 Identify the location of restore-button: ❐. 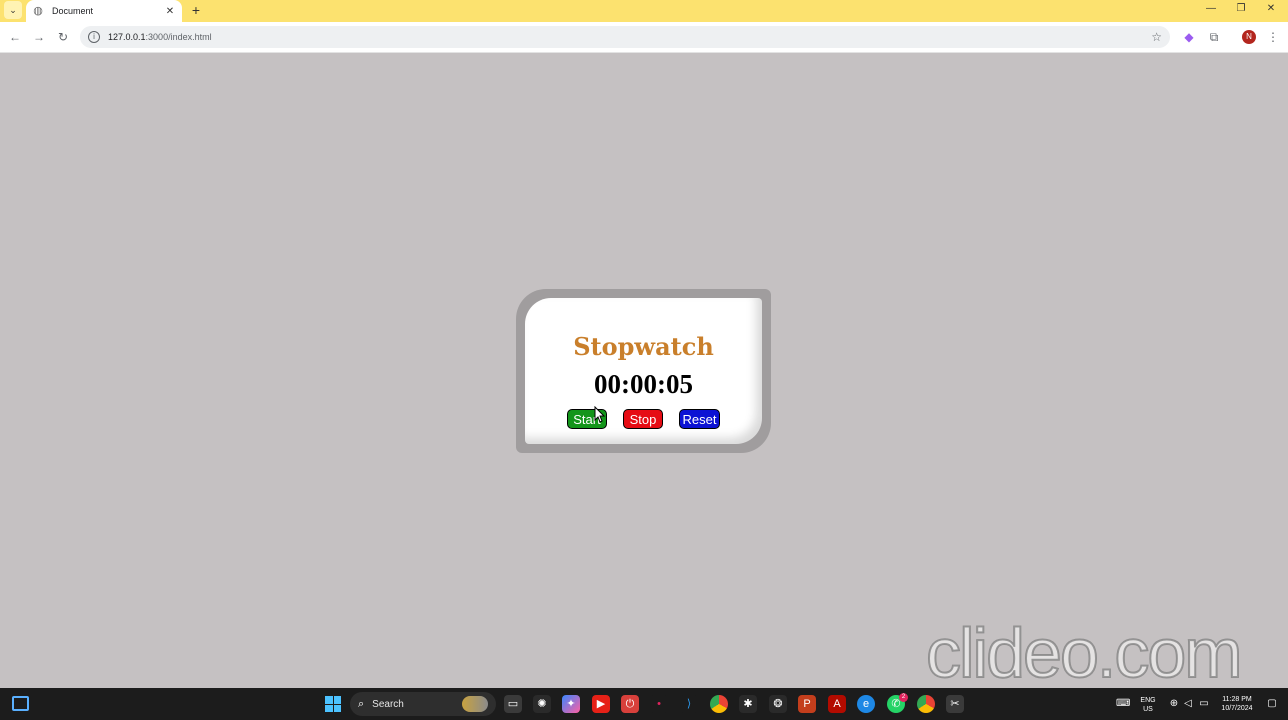
(1241, 8).